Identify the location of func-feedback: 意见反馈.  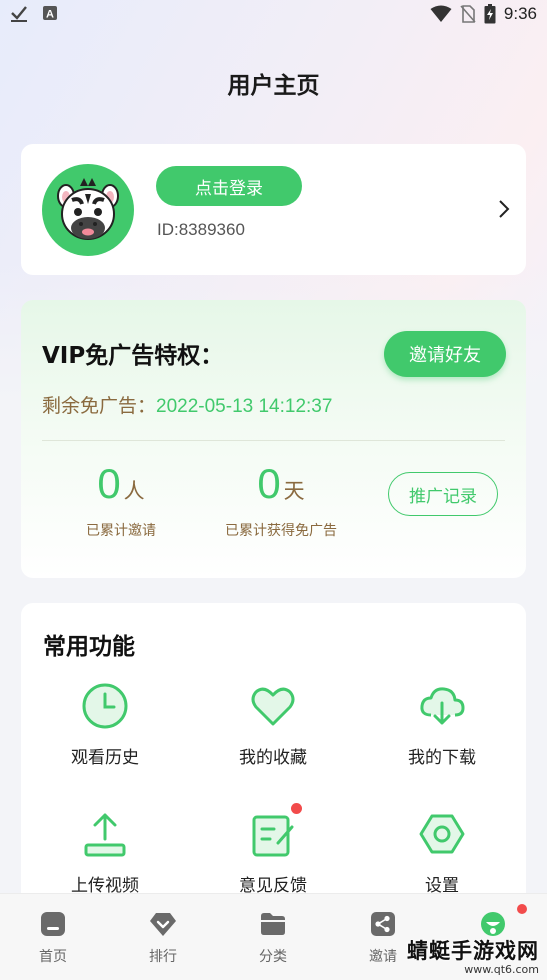
(273, 849).